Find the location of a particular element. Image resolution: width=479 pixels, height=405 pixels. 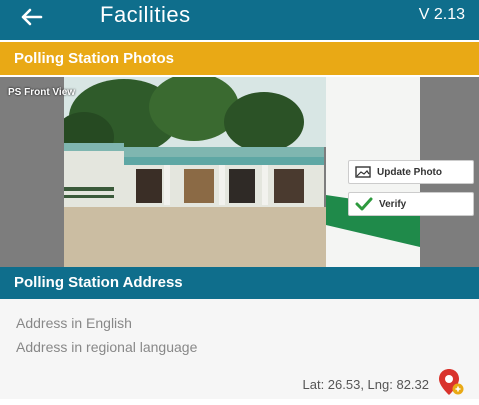

map-pin-button is located at coordinates (451, 382).